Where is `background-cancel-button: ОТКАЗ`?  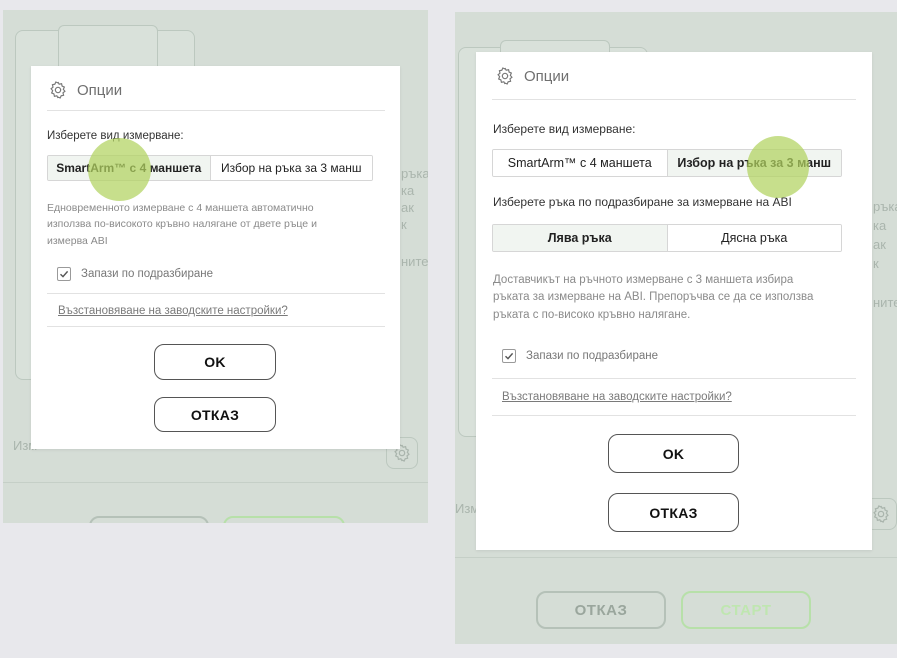
background-cancel-button: ОТКАЗ is located at coordinates (601, 610).